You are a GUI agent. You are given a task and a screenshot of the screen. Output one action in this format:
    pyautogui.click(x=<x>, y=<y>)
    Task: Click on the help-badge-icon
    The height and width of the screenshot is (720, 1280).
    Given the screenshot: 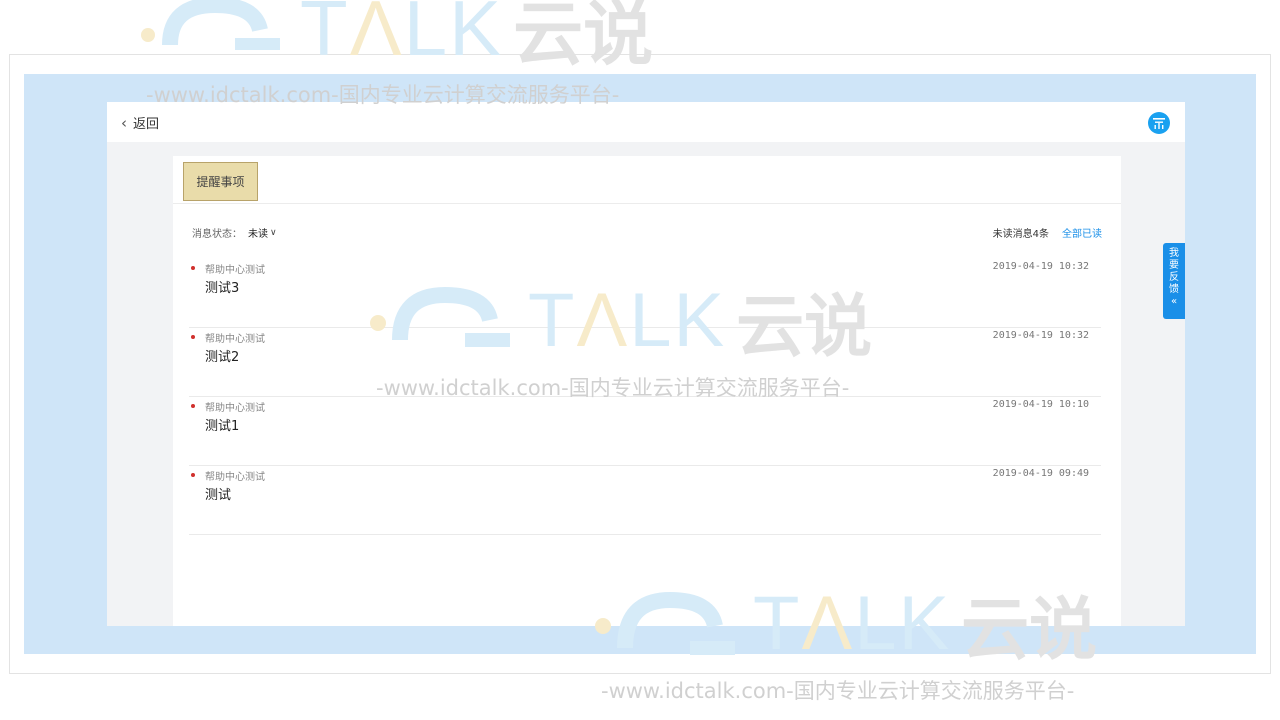 What is the action you would take?
    pyautogui.click(x=1159, y=123)
    